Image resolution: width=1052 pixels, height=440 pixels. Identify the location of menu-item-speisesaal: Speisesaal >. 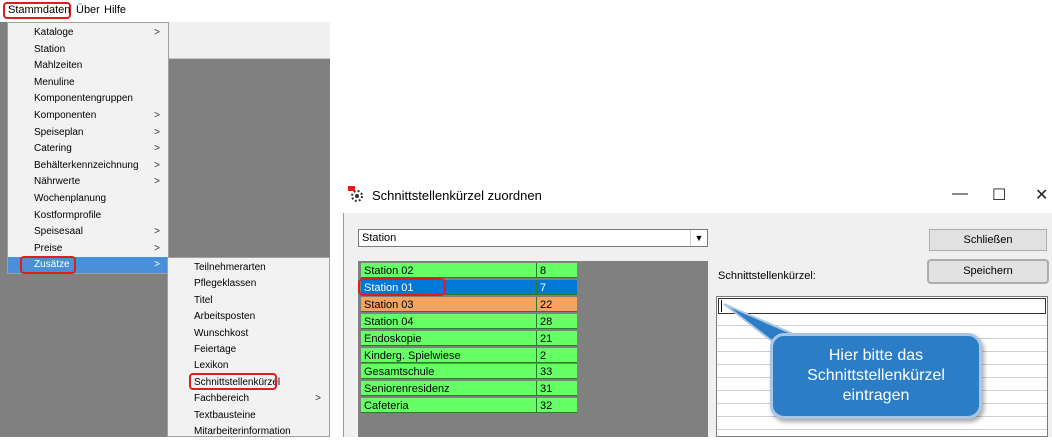
(88, 232).